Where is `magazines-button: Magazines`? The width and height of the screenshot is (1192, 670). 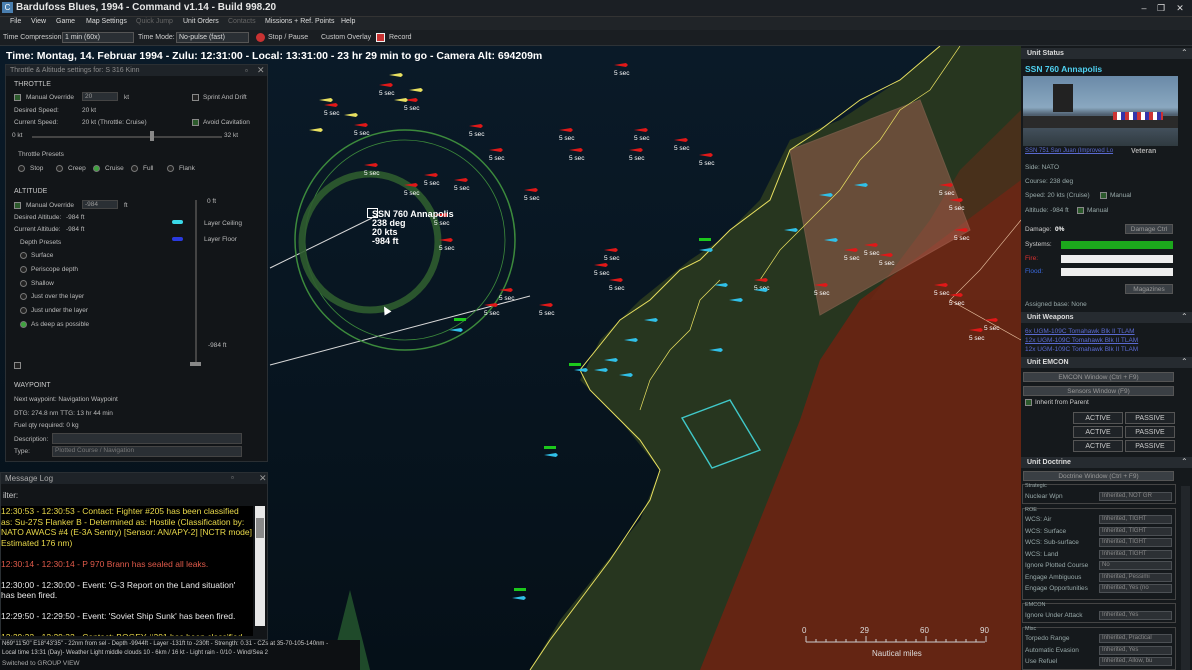 magazines-button: Magazines is located at coordinates (1149, 289).